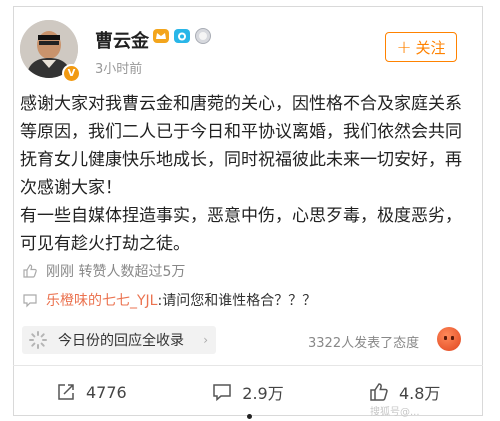  I want to click on user-badges, so click(182, 36).